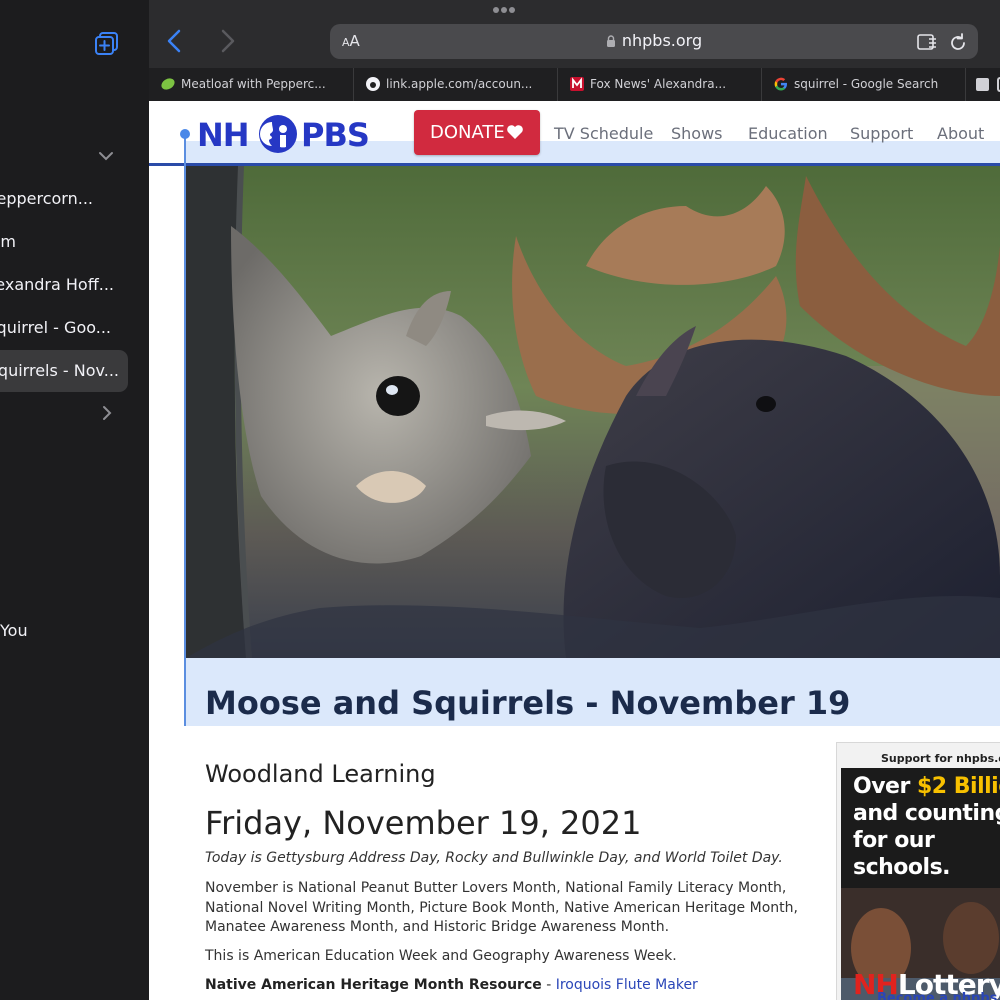 This screenshot has height=1000, width=1000. I want to click on article-date: Friday, November 19, 2021, so click(423, 823).